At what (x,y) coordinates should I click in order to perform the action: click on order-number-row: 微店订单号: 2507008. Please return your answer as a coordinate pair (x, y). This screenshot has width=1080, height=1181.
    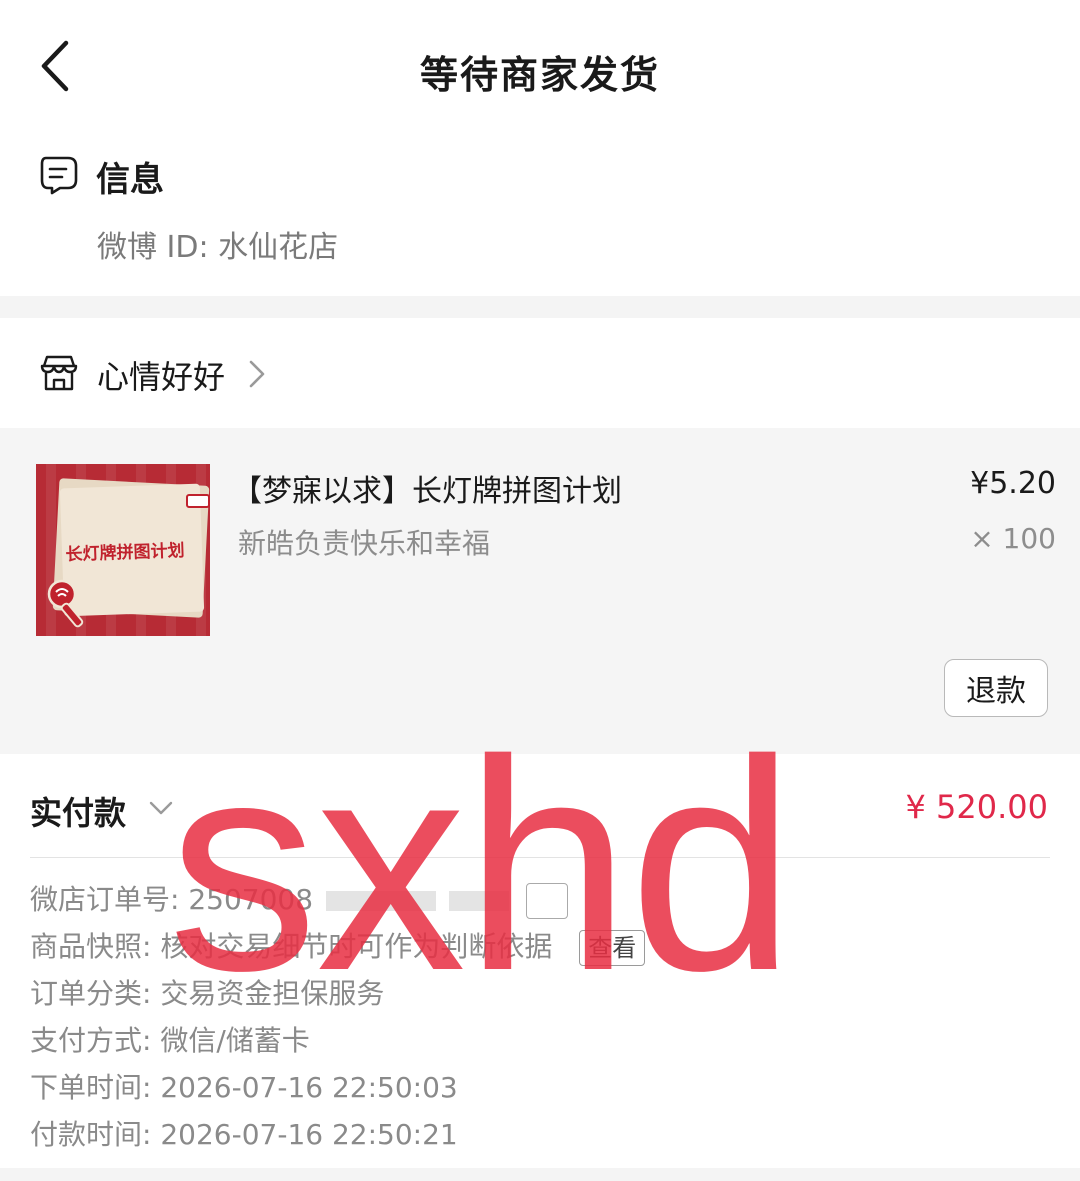
    Looking at the image, I should click on (530, 899).